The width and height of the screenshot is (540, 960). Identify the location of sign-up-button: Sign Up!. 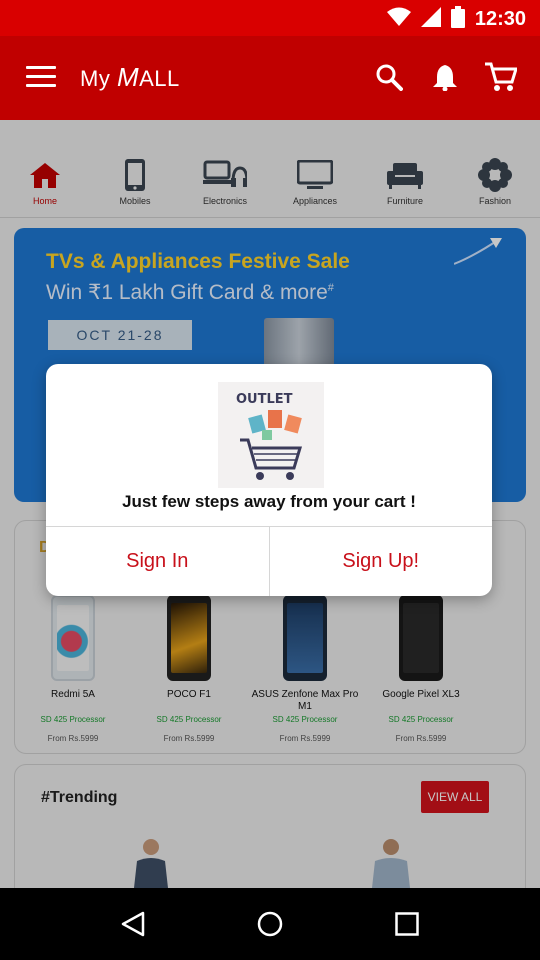
(380, 561).